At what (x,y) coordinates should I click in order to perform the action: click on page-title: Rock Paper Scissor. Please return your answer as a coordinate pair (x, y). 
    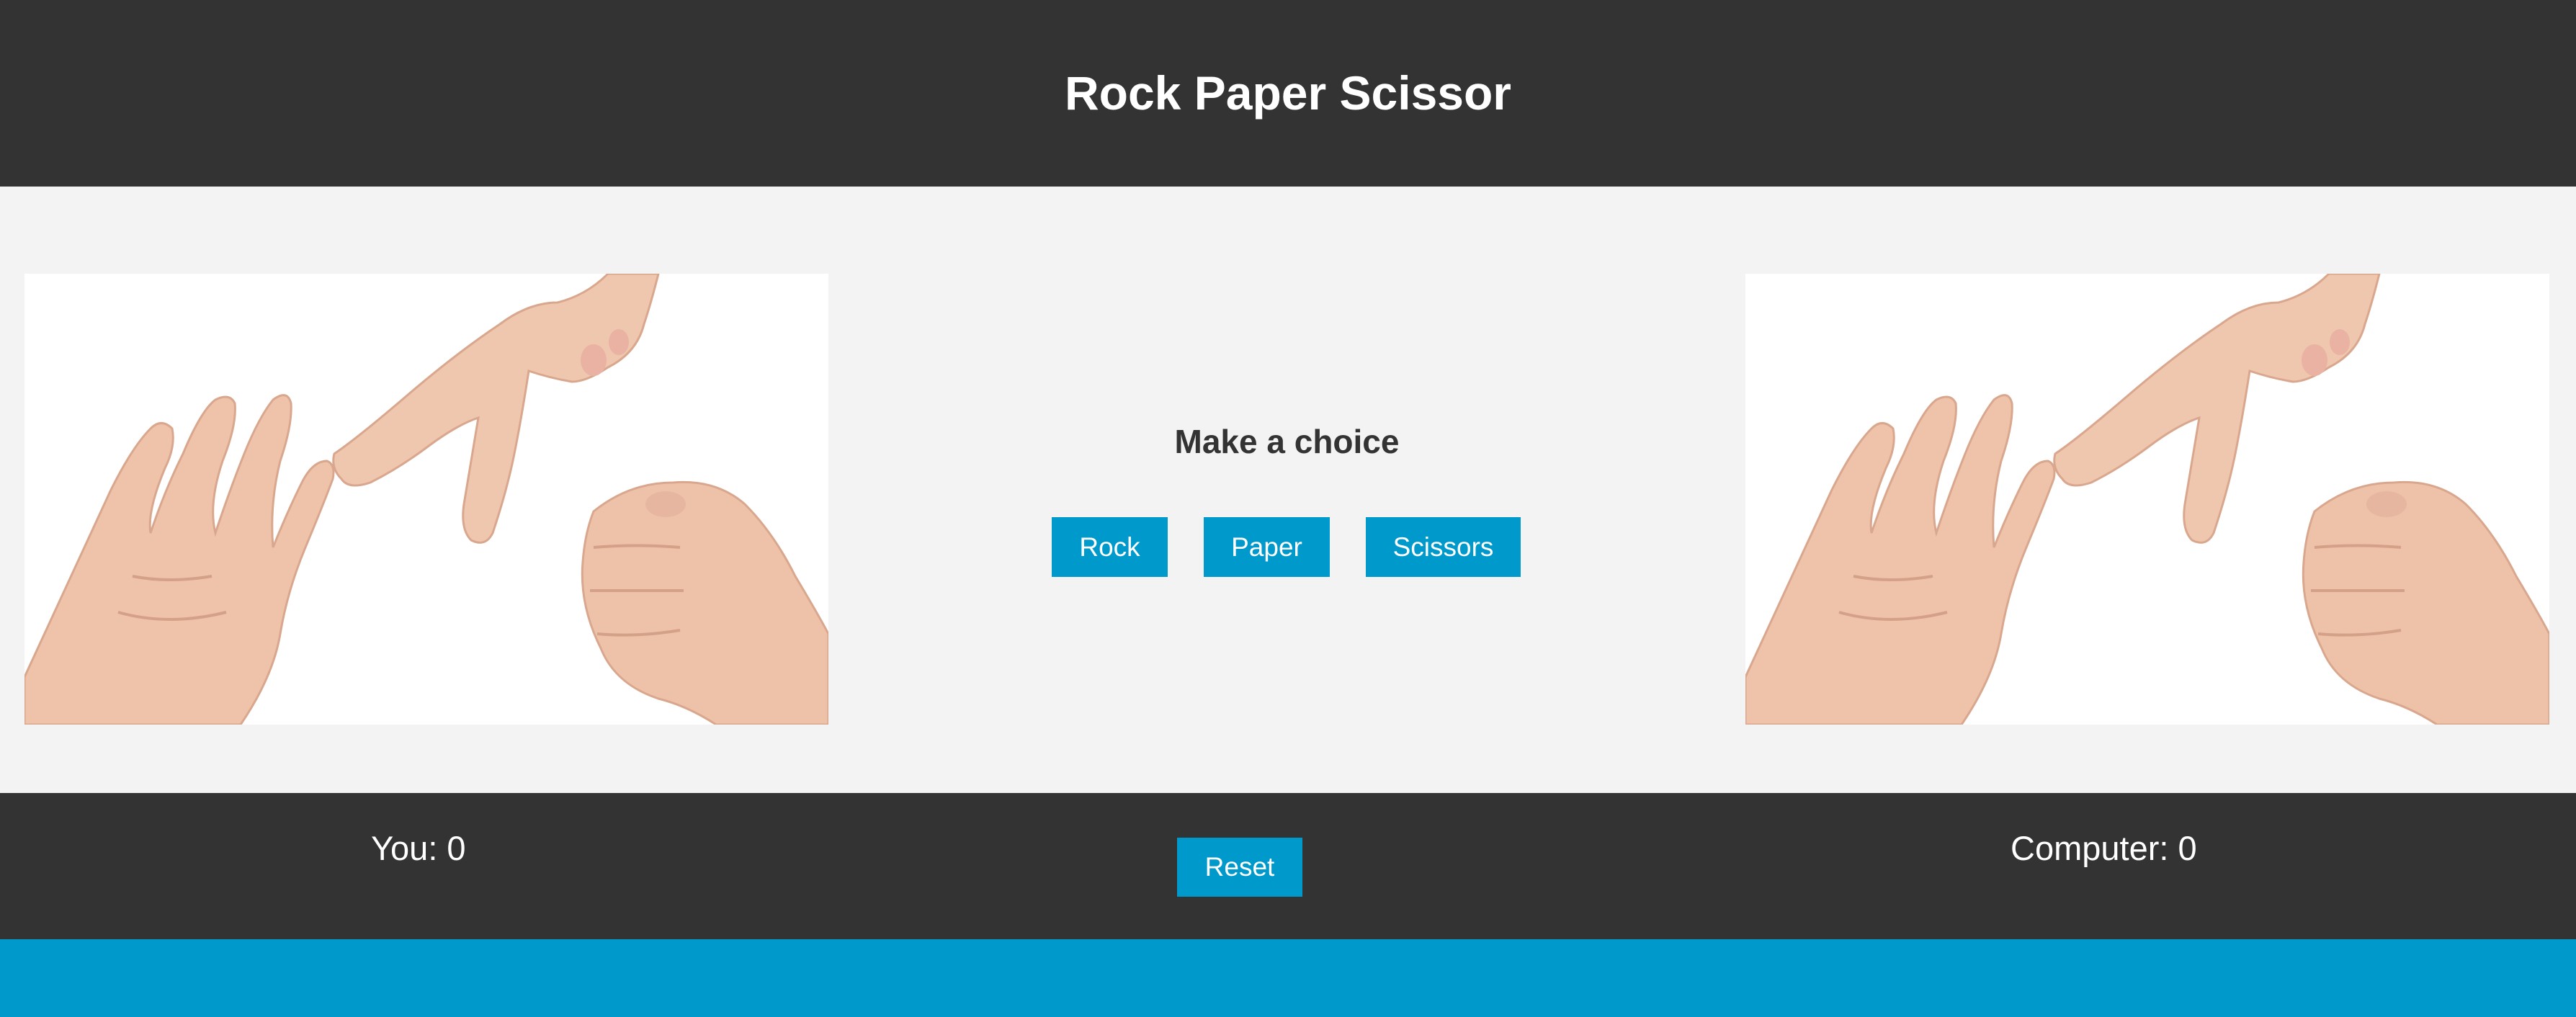
    Looking at the image, I should click on (1288, 93).